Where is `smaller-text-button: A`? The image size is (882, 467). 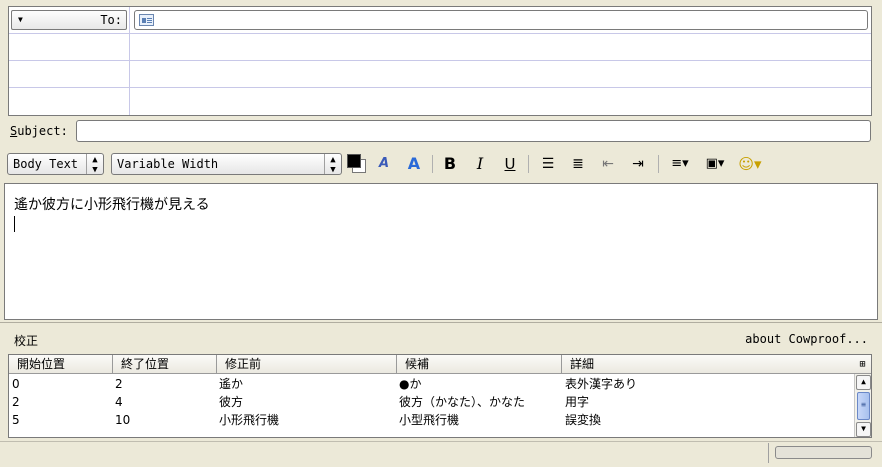
smaller-text-button: A is located at coordinates (384, 164).